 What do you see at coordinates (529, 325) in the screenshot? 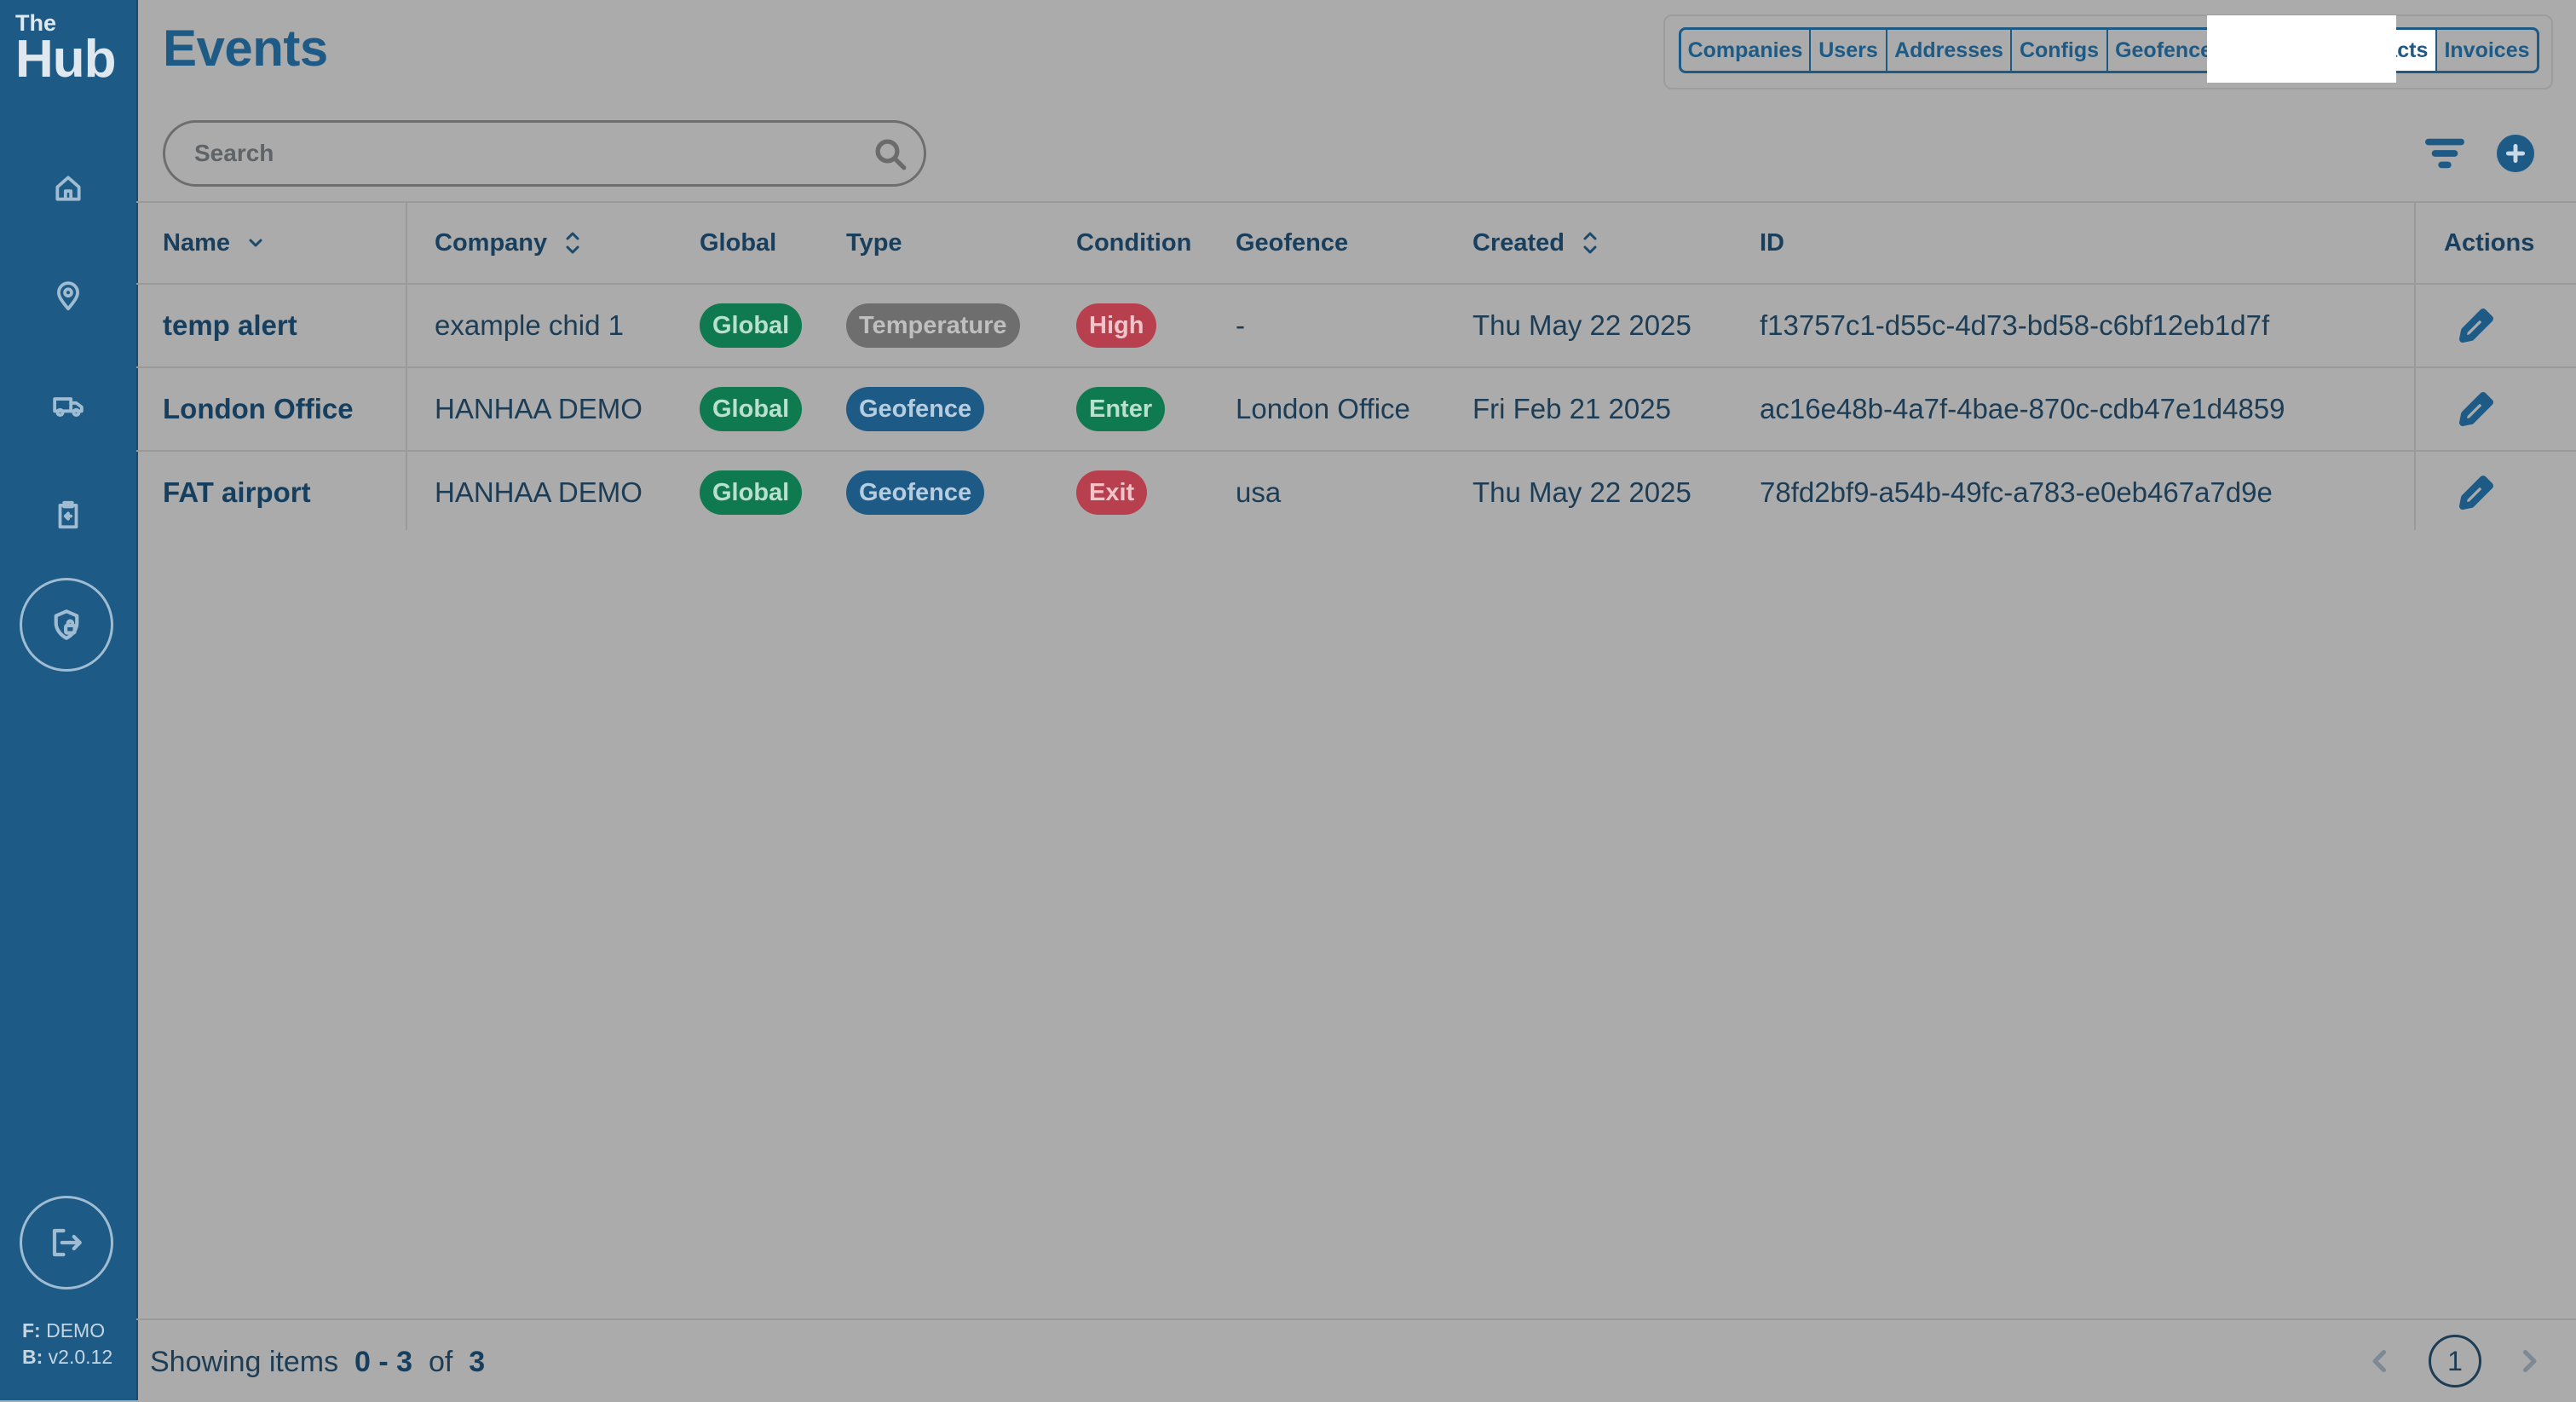
I see `event-company: example chid 1` at bounding box center [529, 325].